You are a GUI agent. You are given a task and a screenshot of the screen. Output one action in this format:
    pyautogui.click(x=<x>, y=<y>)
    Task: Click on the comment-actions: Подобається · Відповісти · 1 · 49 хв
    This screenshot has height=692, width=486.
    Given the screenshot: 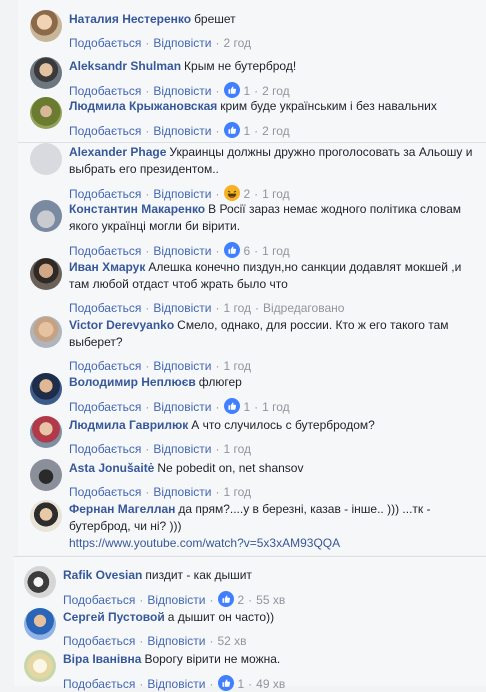 What is the action you would take?
    pyautogui.click(x=174, y=683)
    